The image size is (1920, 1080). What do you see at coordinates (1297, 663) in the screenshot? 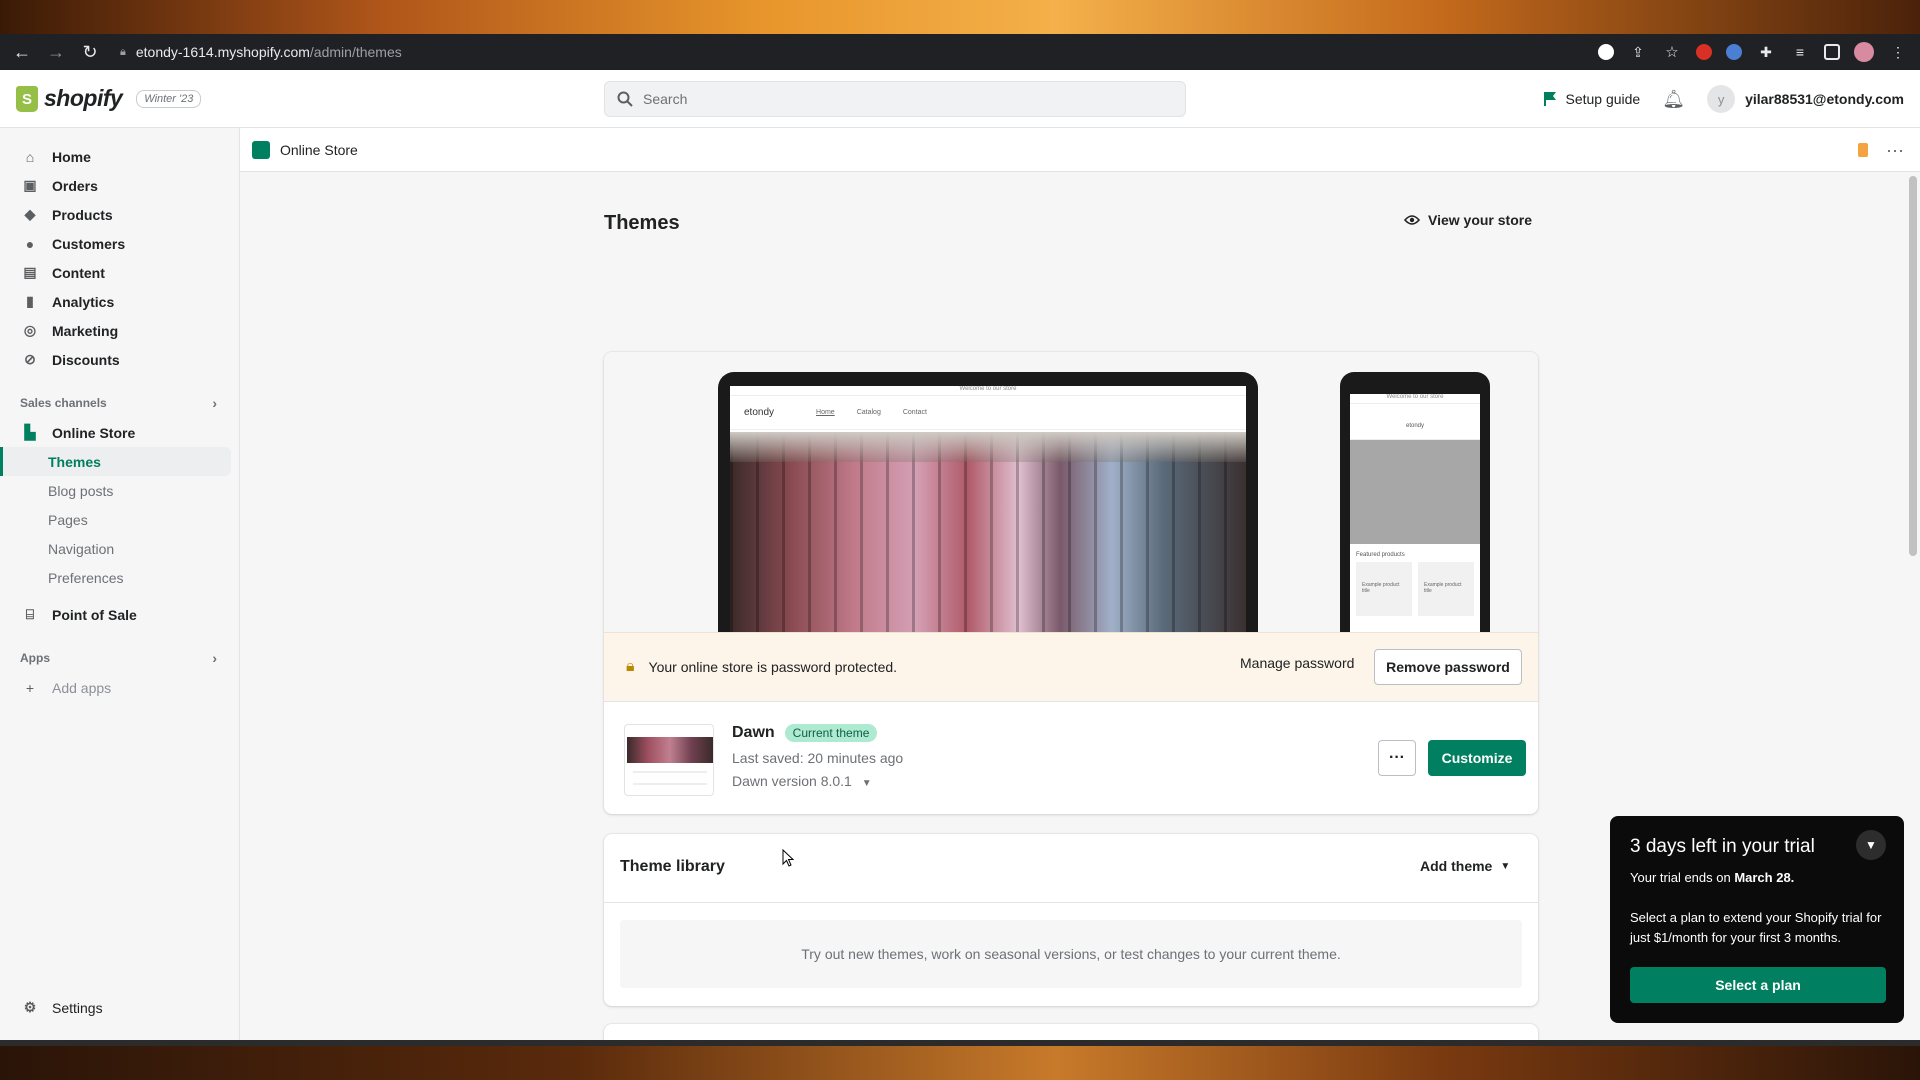
I see `manage-password-link: Manage password` at bounding box center [1297, 663].